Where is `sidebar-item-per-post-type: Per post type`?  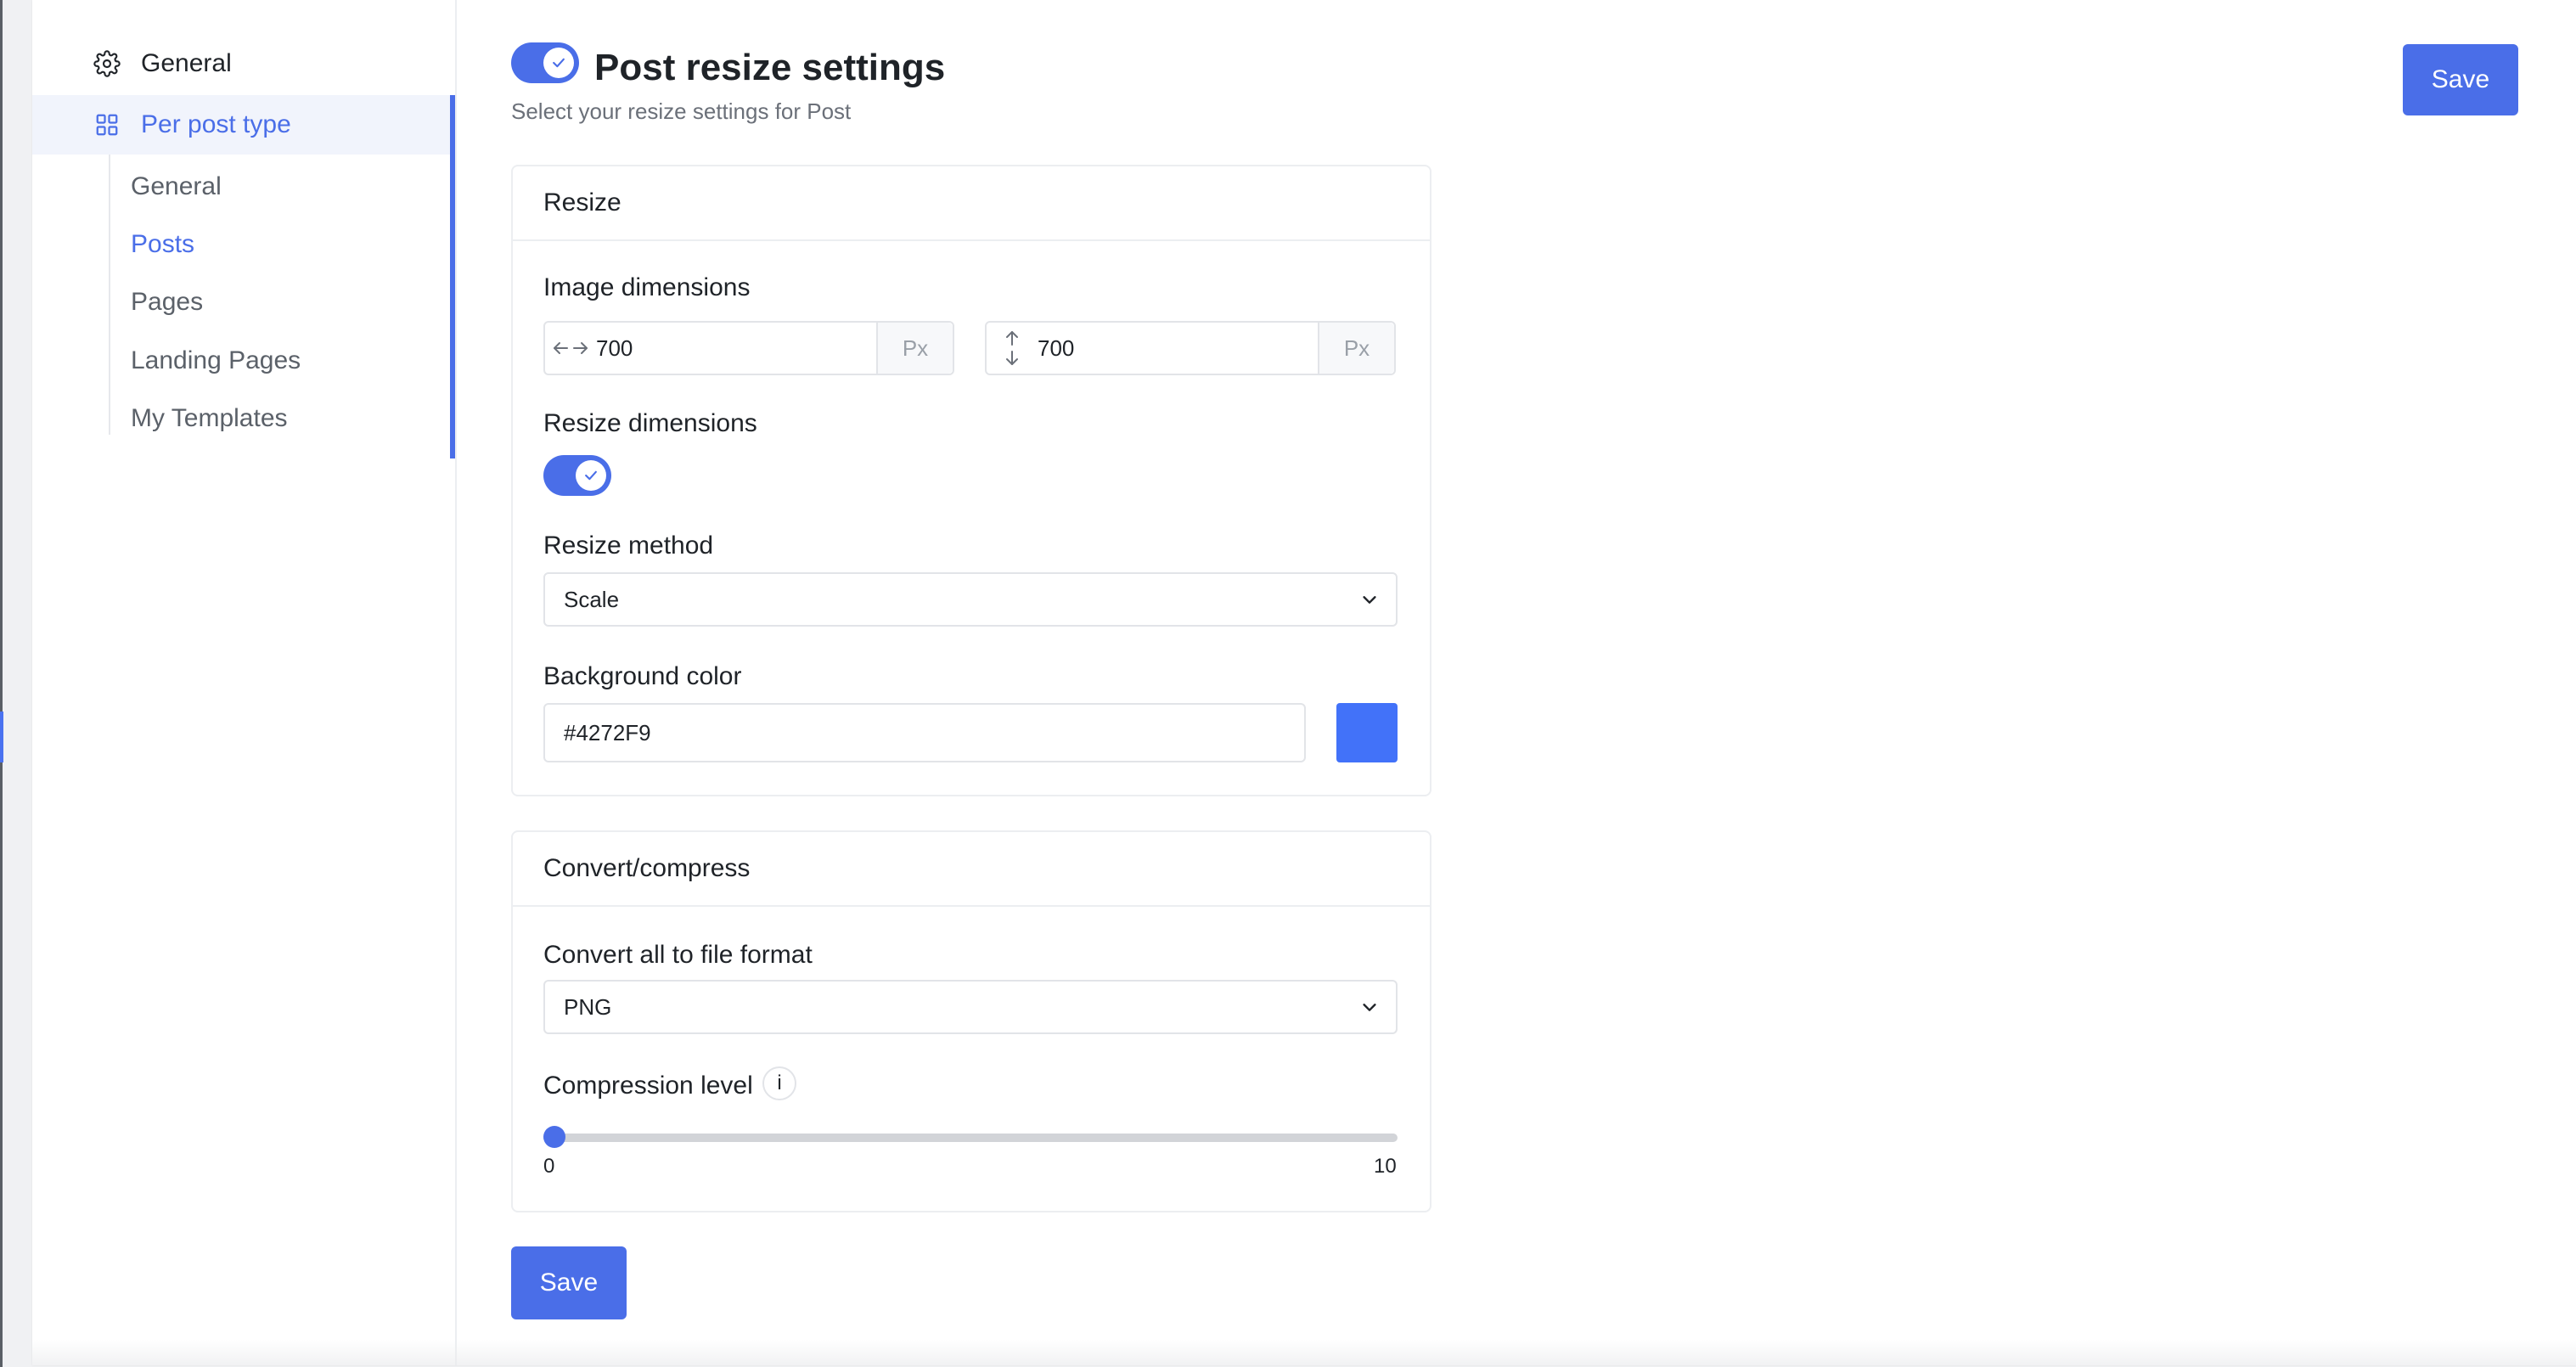
sidebar-item-per-post-type: Per post type is located at coordinates (242, 125).